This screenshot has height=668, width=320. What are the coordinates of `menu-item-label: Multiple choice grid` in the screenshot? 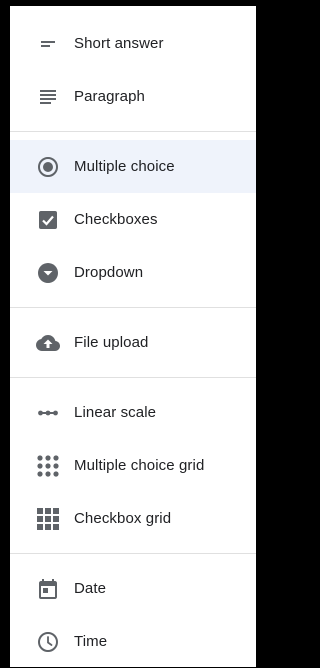 It's located at (139, 465).